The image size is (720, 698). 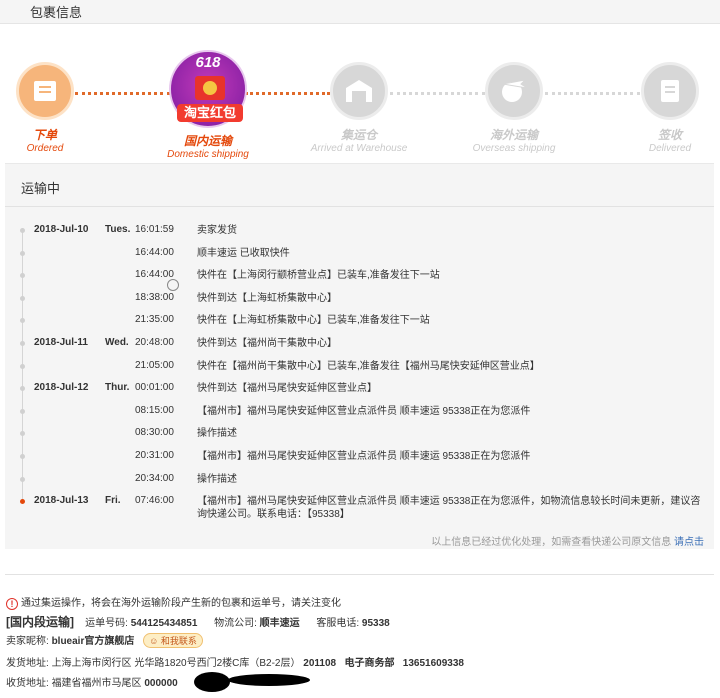 I want to click on phone-label: 客服电话:, so click(x=338, y=623).